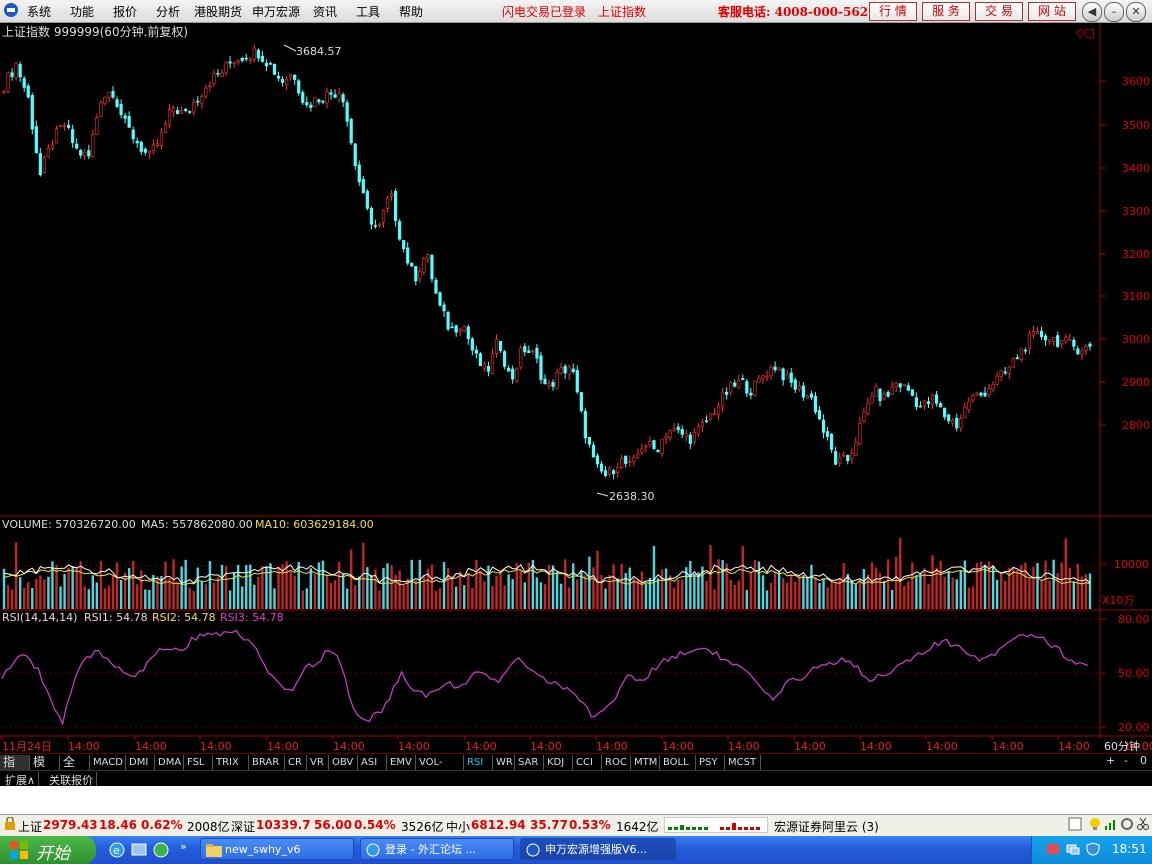  Describe the element at coordinates (999, 11) in the screenshot. I see `trade-button: 交 易` at that location.